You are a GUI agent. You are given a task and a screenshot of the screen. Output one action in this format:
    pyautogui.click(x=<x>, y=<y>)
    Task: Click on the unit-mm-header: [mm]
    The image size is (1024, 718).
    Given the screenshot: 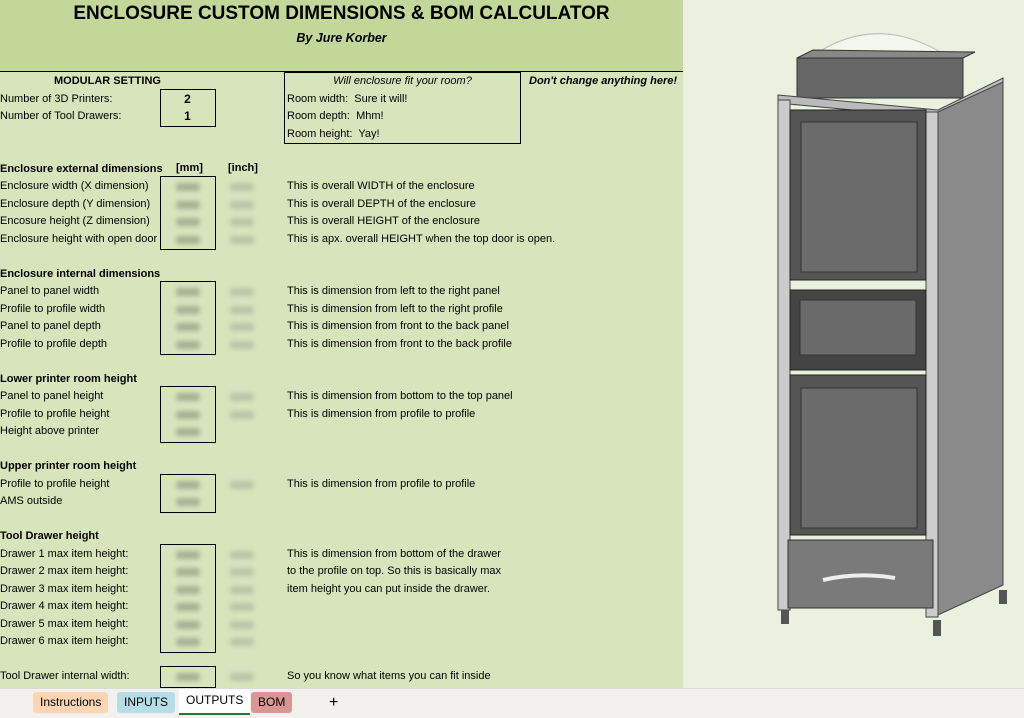 What is the action you would take?
    pyautogui.click(x=189, y=168)
    